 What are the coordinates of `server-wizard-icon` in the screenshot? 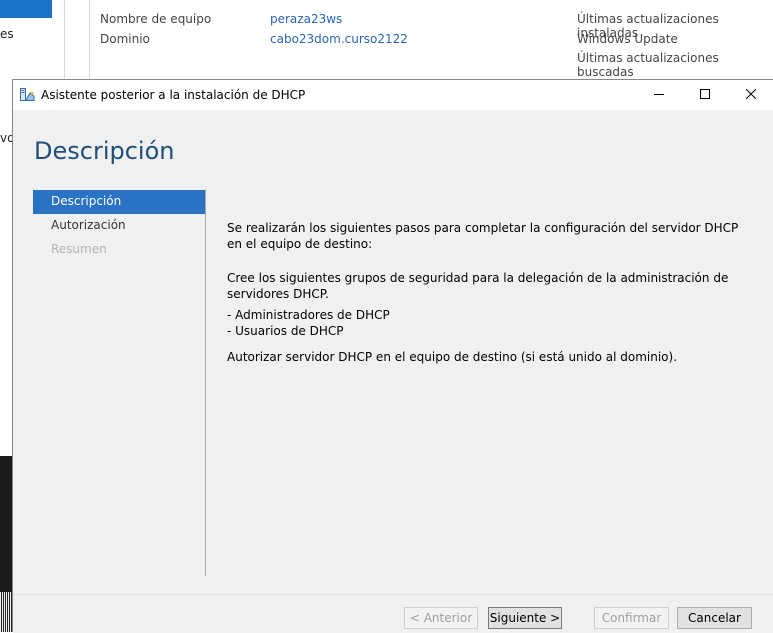 It's located at (27, 95).